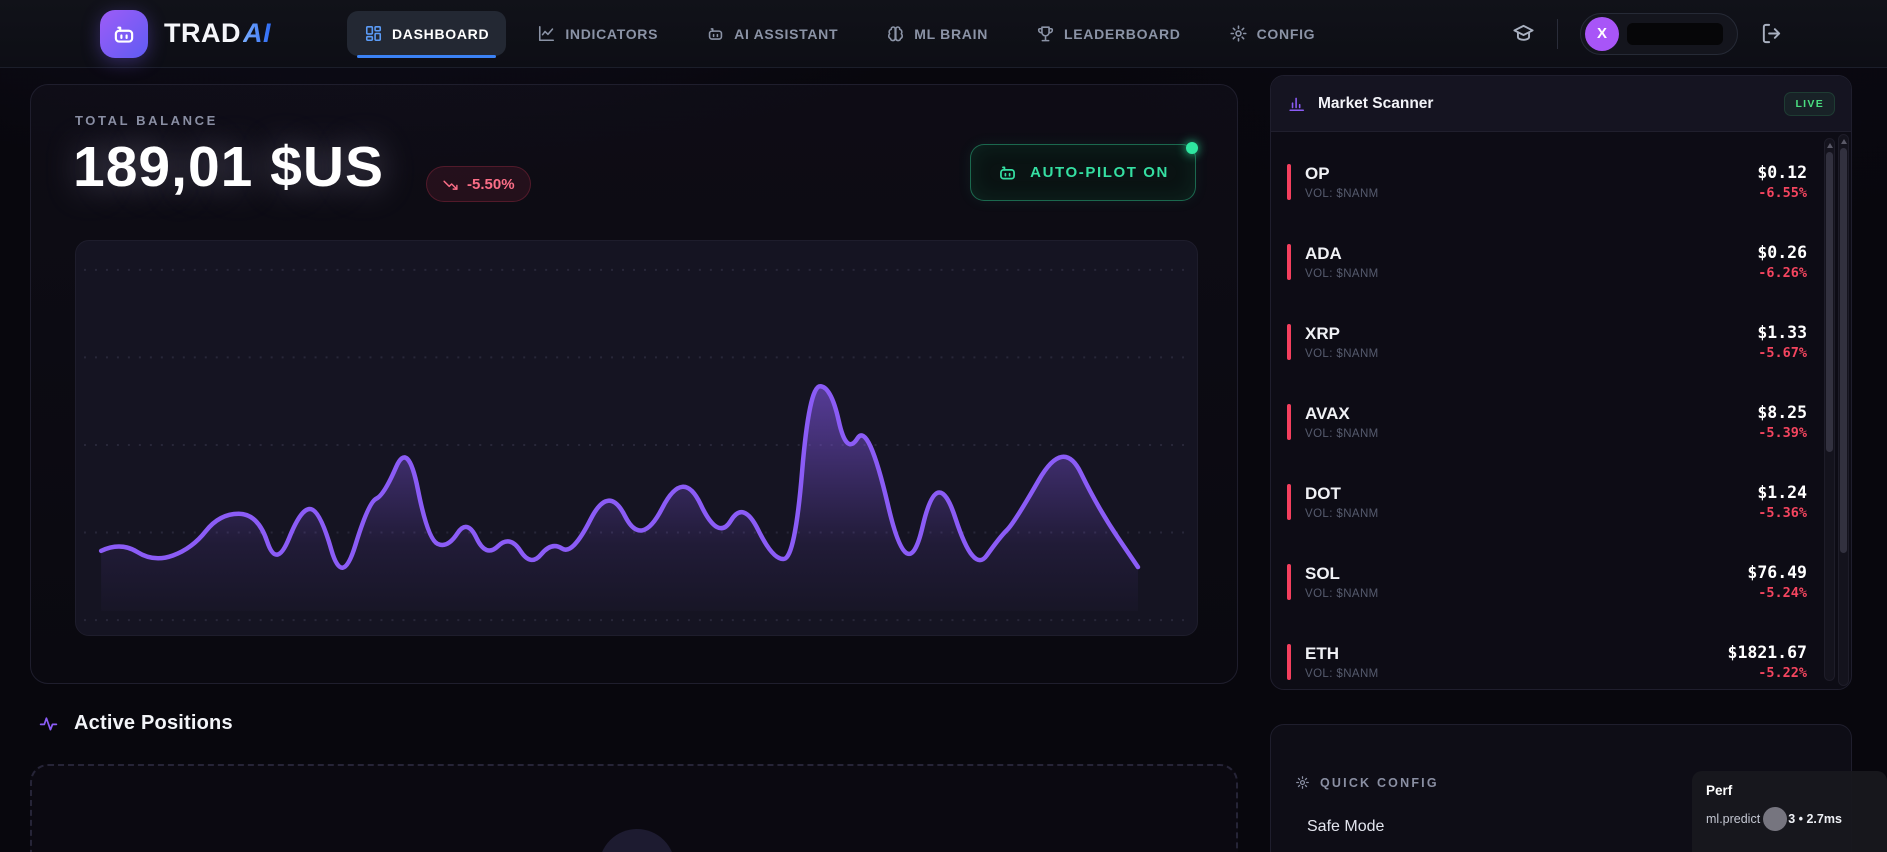  Describe the element at coordinates (441, 33) in the screenshot. I see `nav-label: DASHBOARD` at that location.